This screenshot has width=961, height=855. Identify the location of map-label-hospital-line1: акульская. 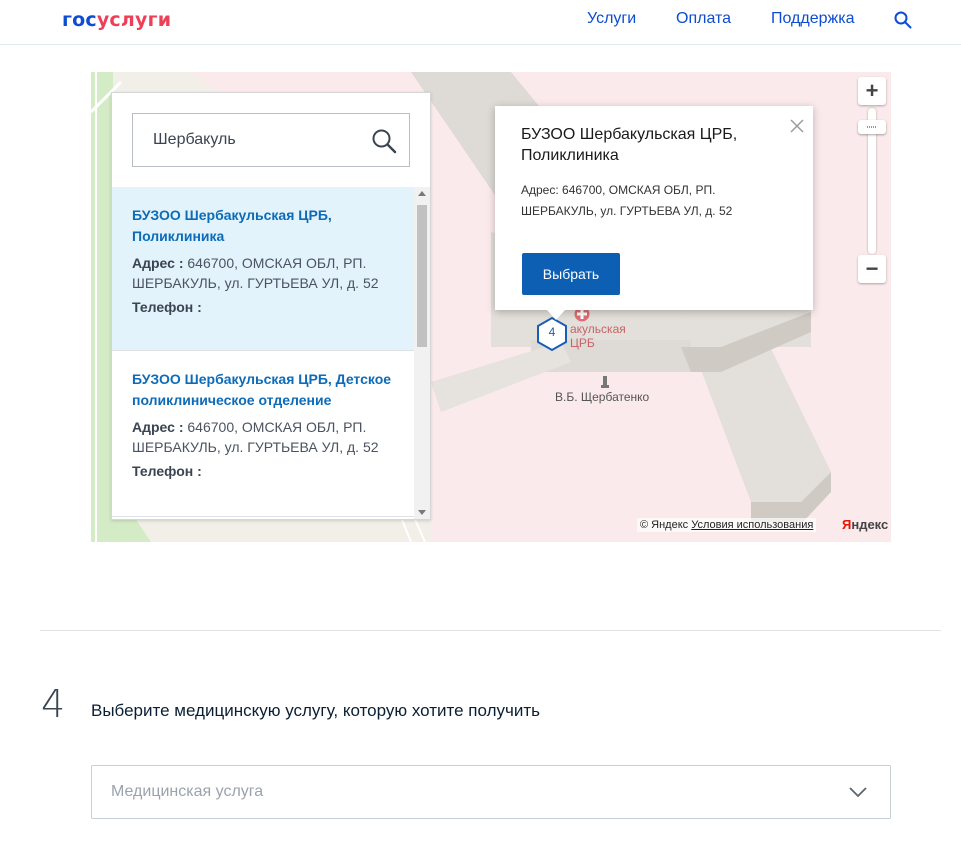
(598, 329).